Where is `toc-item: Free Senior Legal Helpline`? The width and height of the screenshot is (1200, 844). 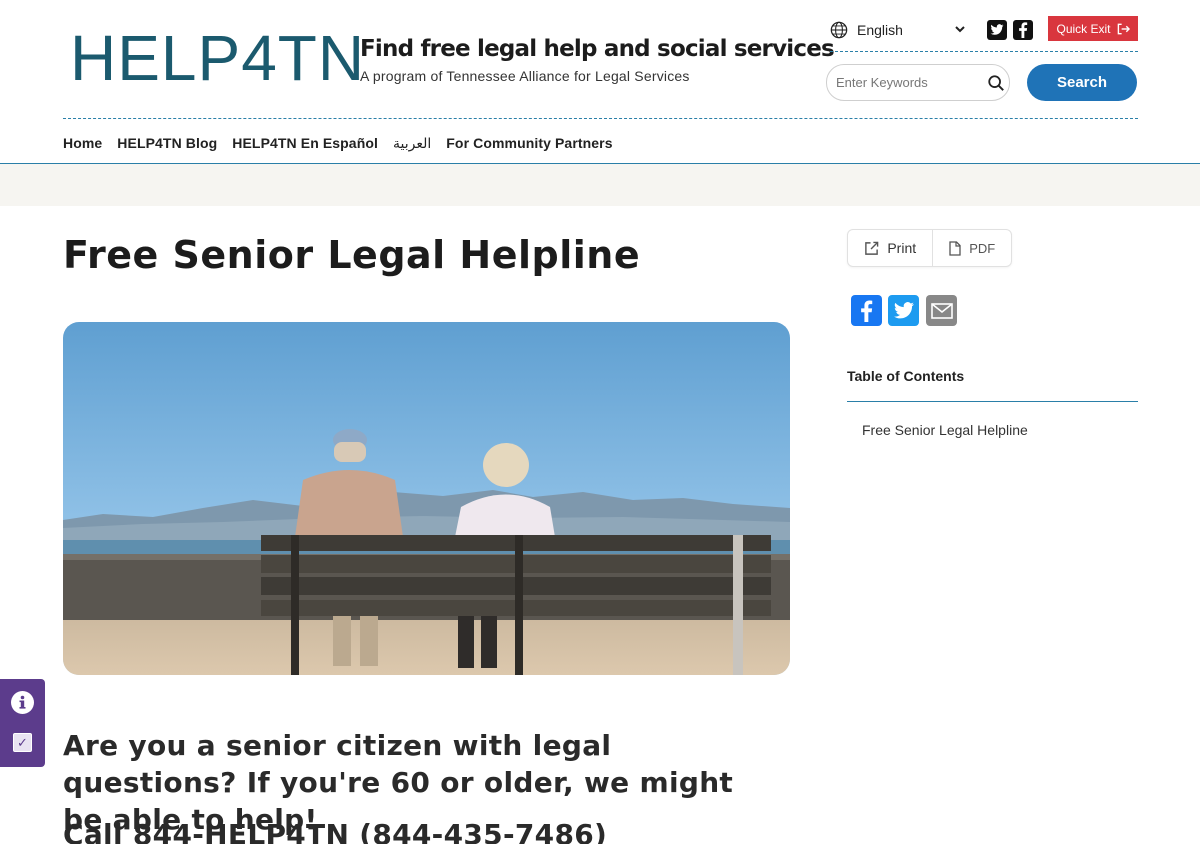 toc-item: Free Senior Legal Helpline is located at coordinates (945, 430).